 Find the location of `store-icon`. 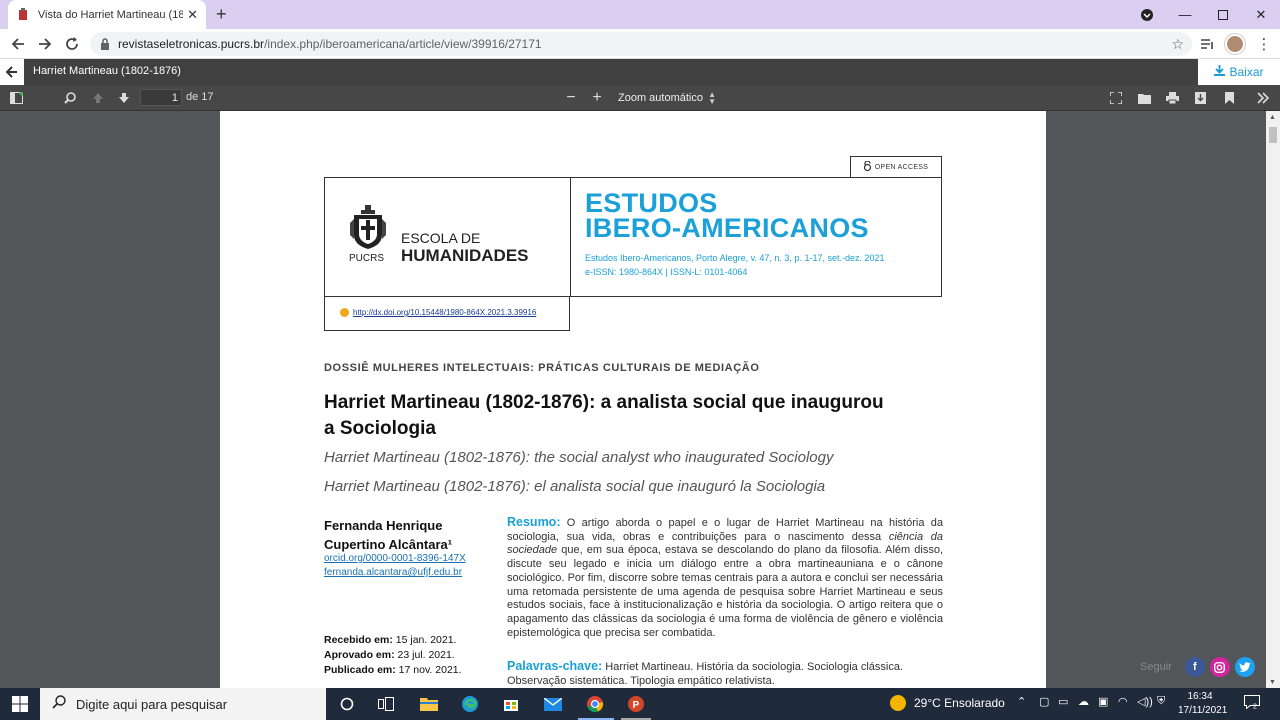

store-icon is located at coordinates (511, 704).